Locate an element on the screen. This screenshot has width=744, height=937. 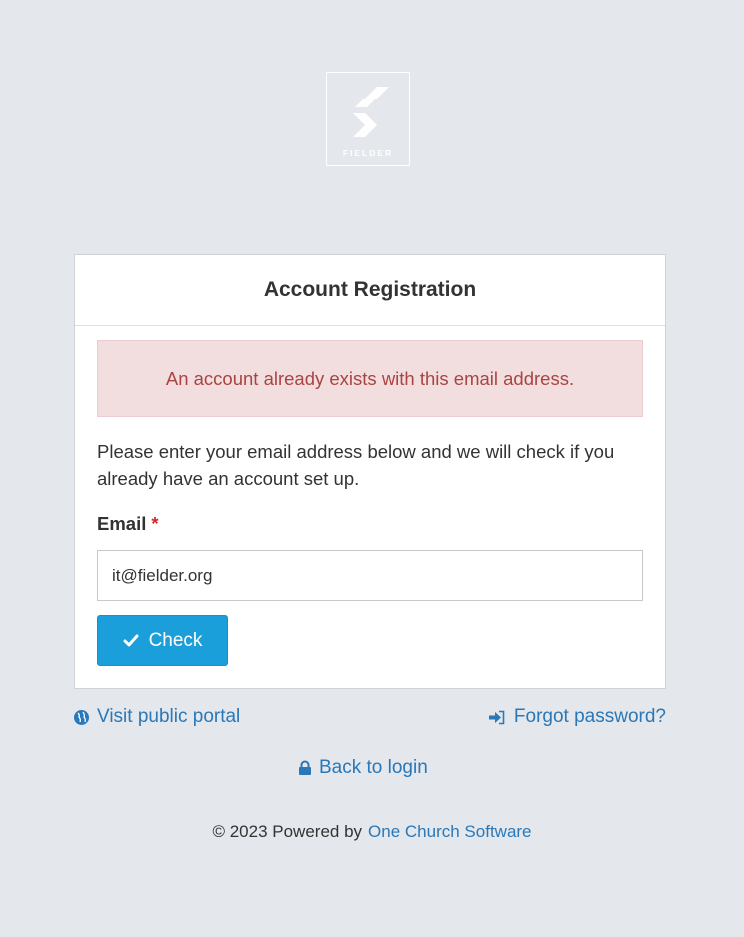
sign-in-arrow-icon is located at coordinates (496, 717).